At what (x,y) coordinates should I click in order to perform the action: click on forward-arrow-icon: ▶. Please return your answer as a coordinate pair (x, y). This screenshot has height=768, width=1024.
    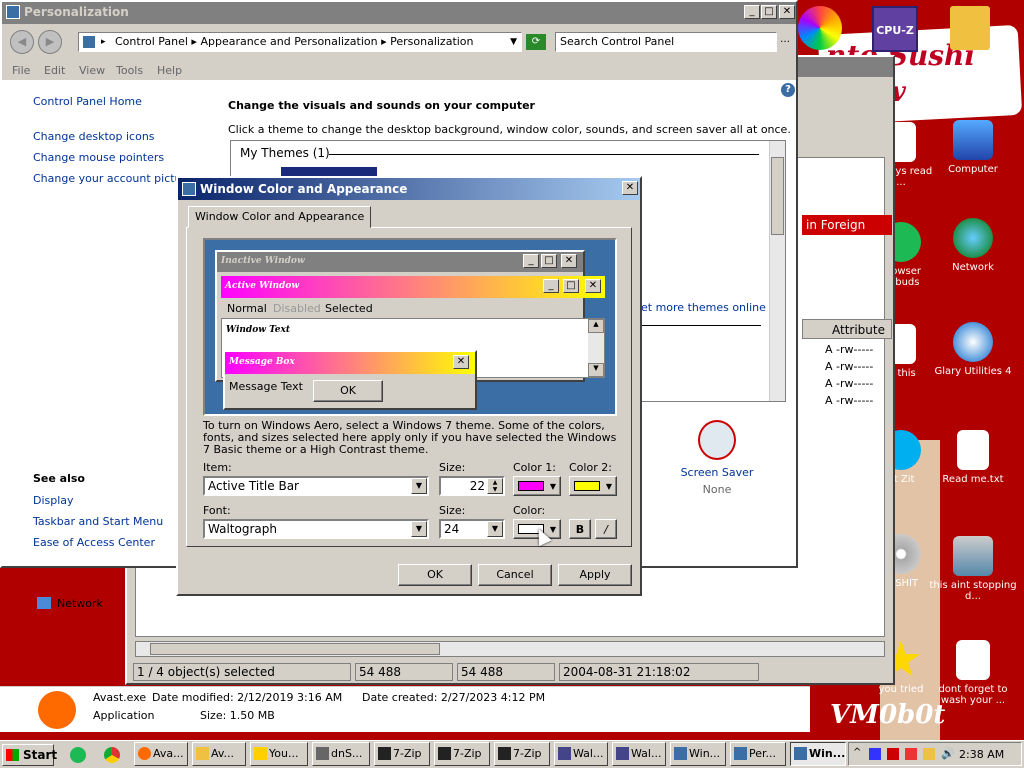
    Looking at the image, I should click on (50, 42).